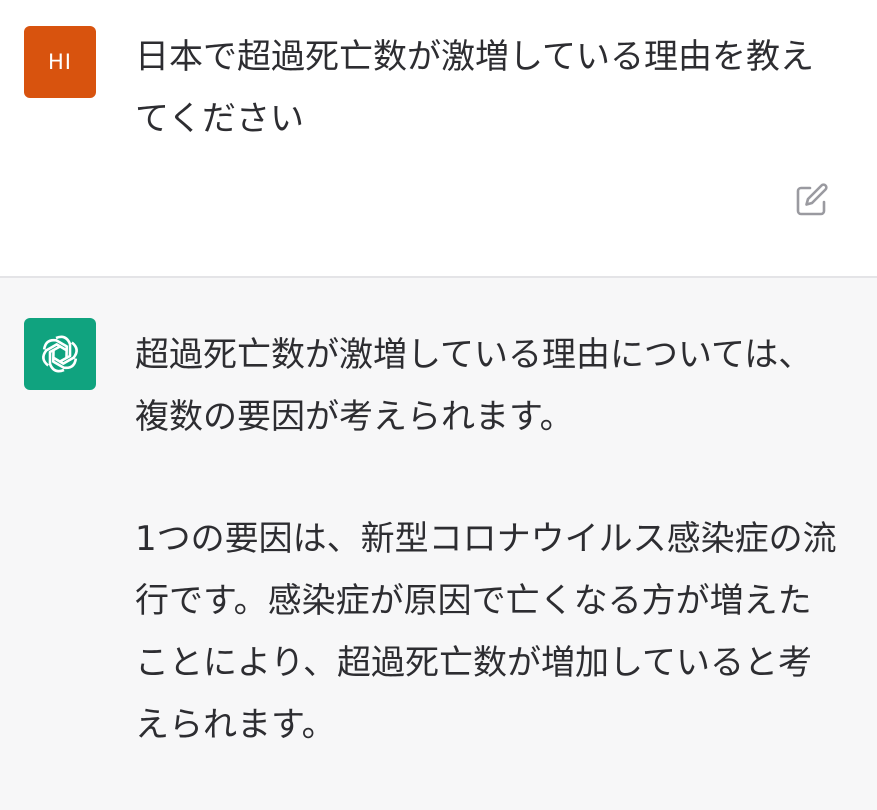 This screenshot has width=877, height=810. I want to click on edit-icon, so click(812, 200).